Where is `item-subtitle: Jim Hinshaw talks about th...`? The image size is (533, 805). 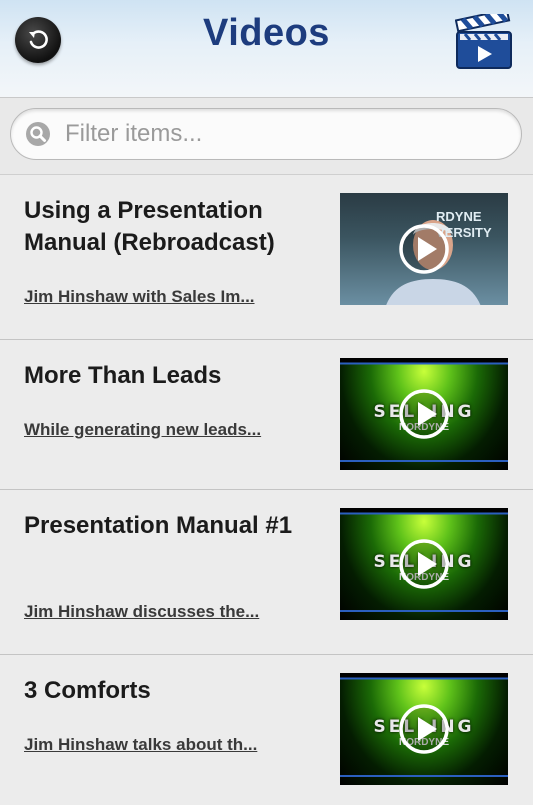
item-subtitle: Jim Hinshaw talks about th... is located at coordinates (166, 745).